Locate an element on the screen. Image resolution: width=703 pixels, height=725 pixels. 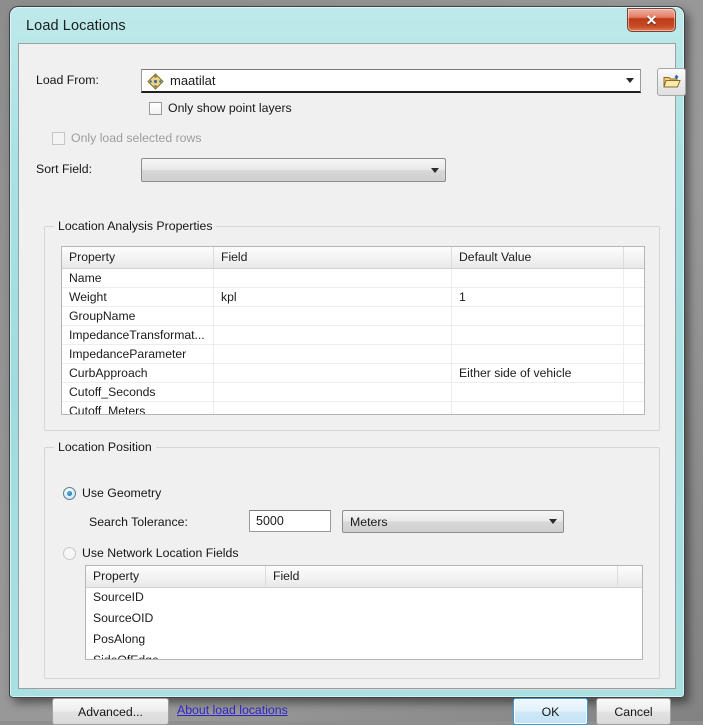
about-load-locations-link: About load locations is located at coordinates (232, 710).